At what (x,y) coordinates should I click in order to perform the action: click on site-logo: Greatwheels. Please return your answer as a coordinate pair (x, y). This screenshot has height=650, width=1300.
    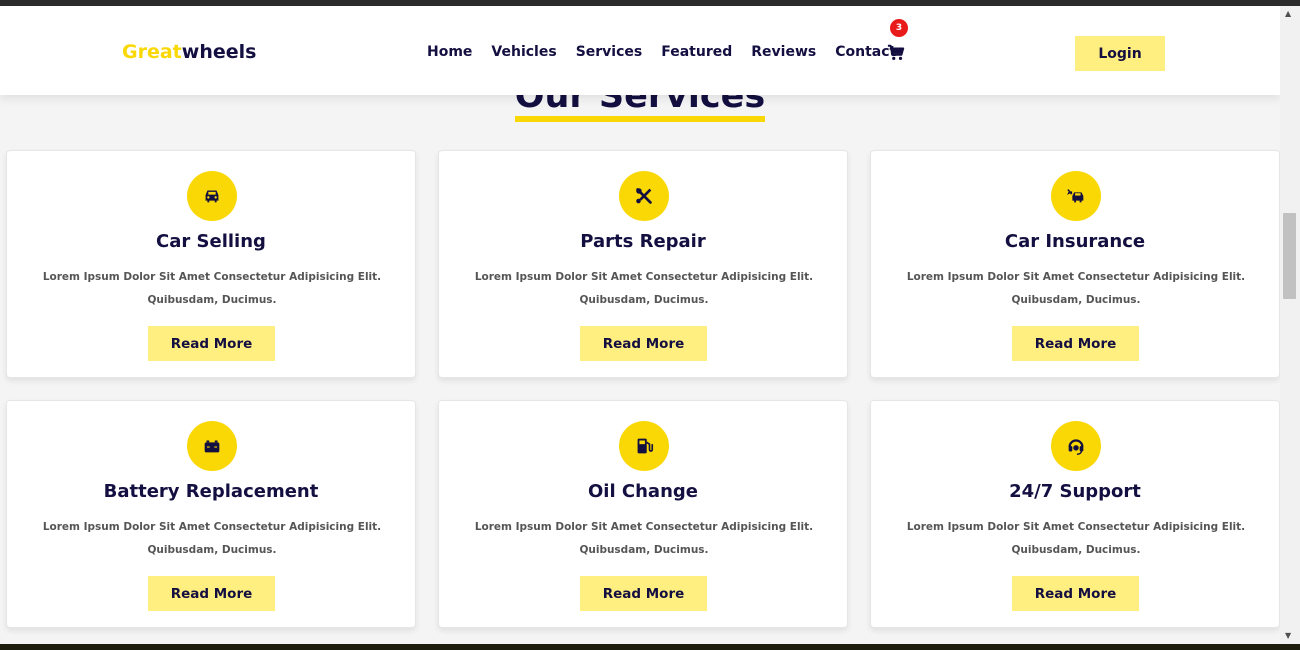
    Looking at the image, I should click on (189, 52).